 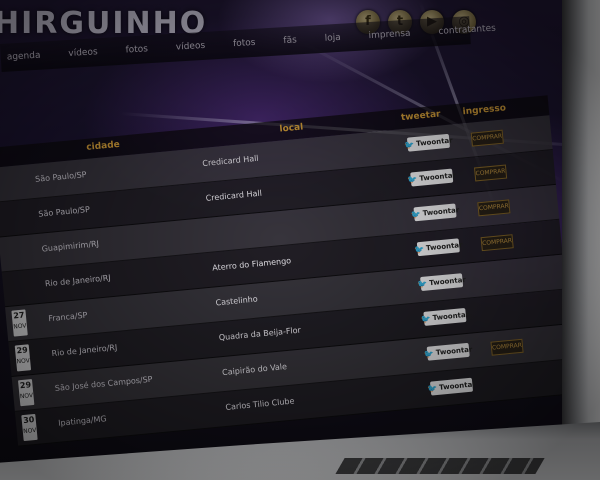 I want to click on nav-item-fas: fãs, so click(x=290, y=41).